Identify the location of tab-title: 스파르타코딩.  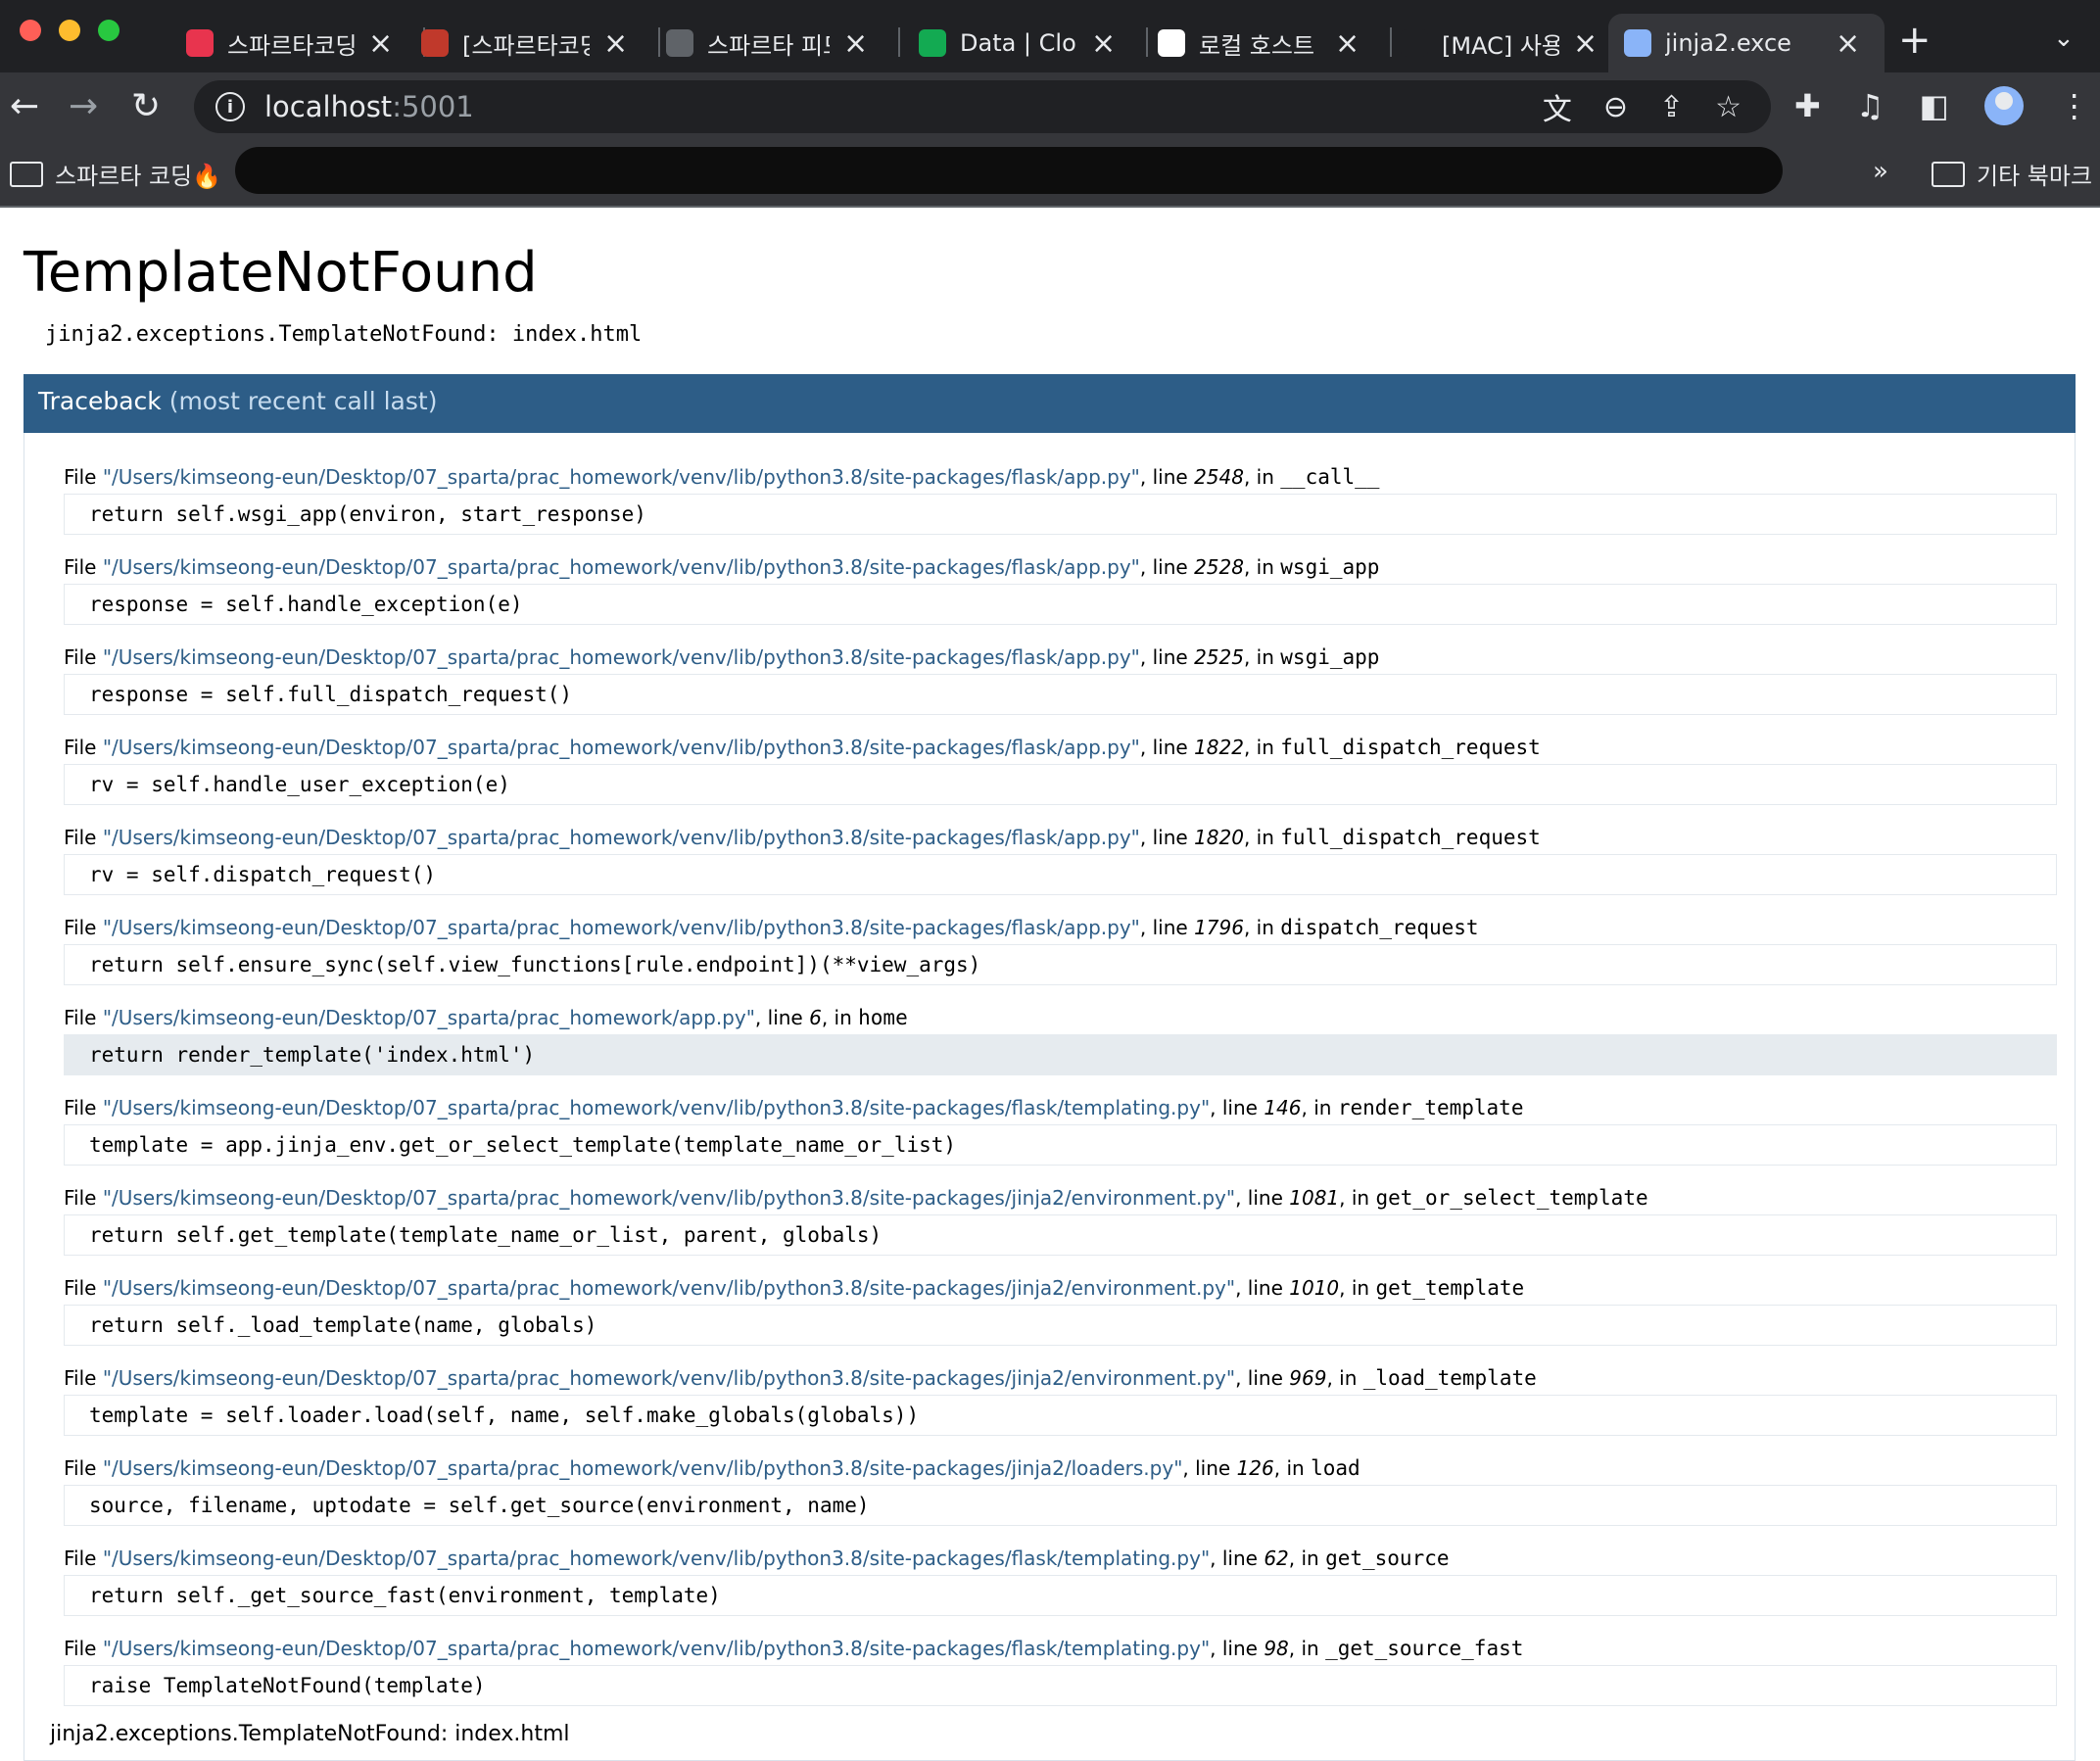
(291, 45).